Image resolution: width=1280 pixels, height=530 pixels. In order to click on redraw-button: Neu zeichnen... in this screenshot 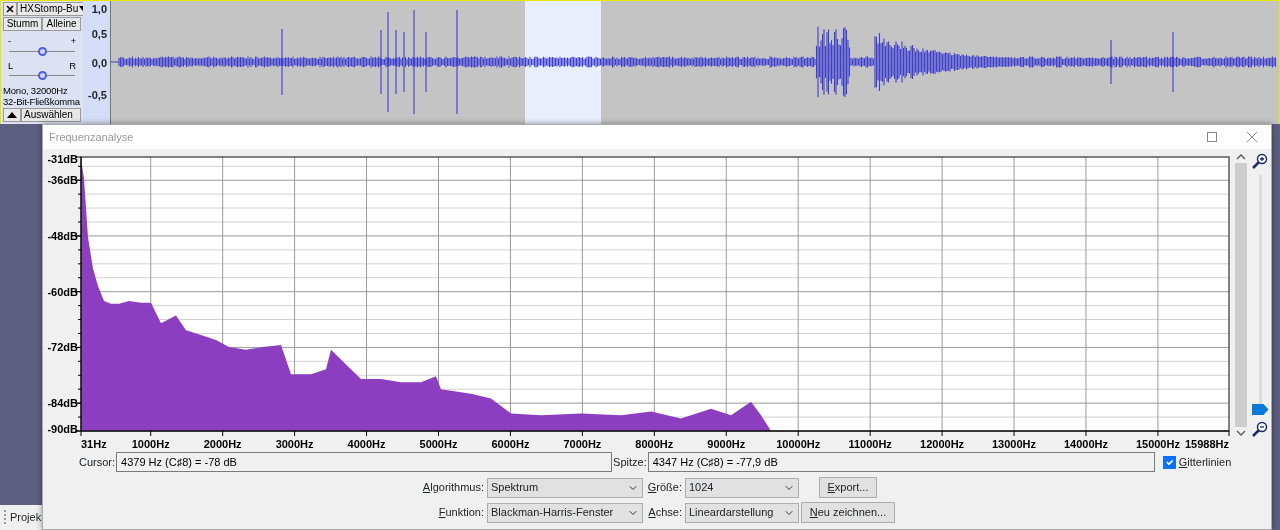, I will do `click(848, 512)`.